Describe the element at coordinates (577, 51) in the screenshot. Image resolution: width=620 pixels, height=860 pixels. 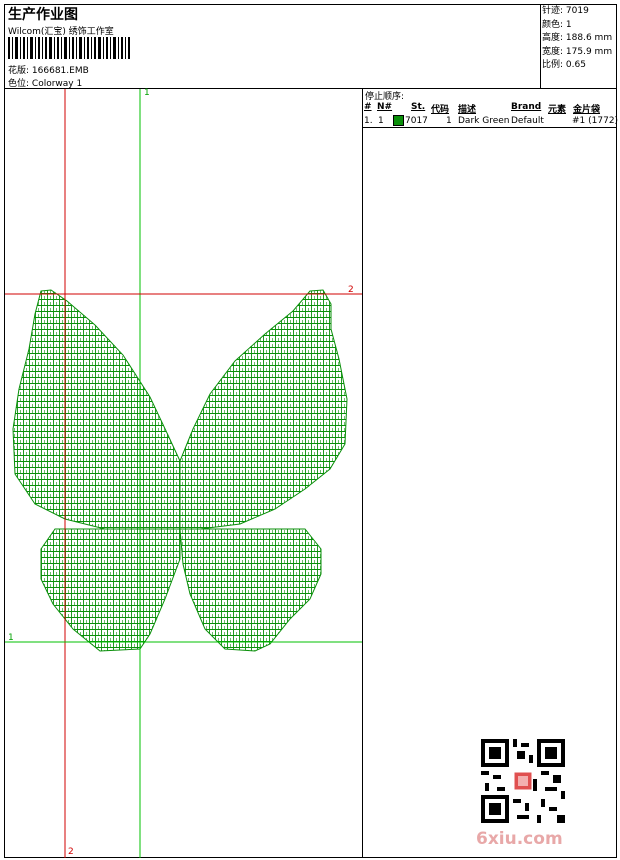
I see `stat-width: 宽度: 175.9 mm` at that location.